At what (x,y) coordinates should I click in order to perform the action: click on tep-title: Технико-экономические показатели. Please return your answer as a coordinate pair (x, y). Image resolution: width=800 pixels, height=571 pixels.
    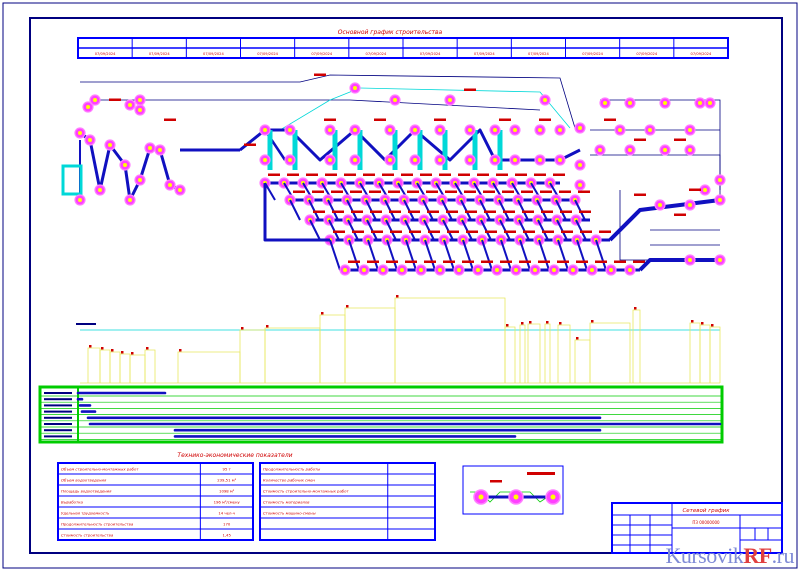
    Looking at the image, I should click on (234, 455).